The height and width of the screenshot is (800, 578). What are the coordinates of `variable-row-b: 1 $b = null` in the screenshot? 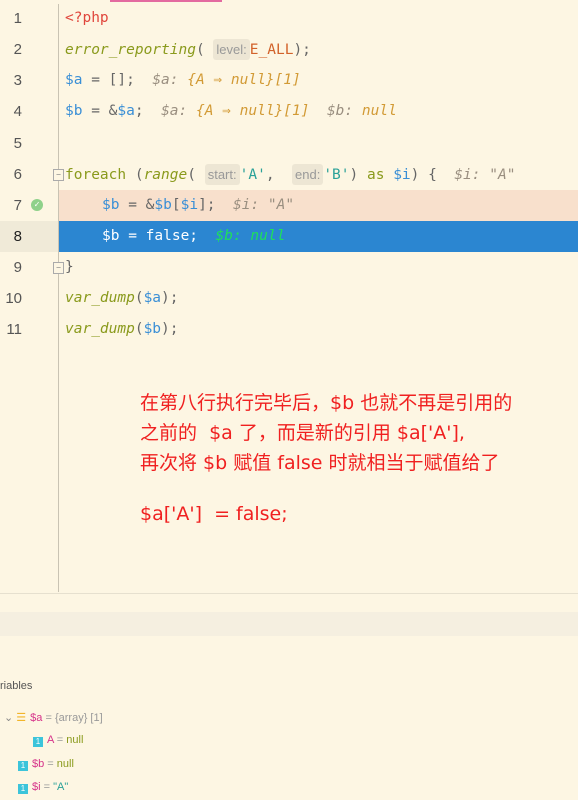 It's located at (46, 764).